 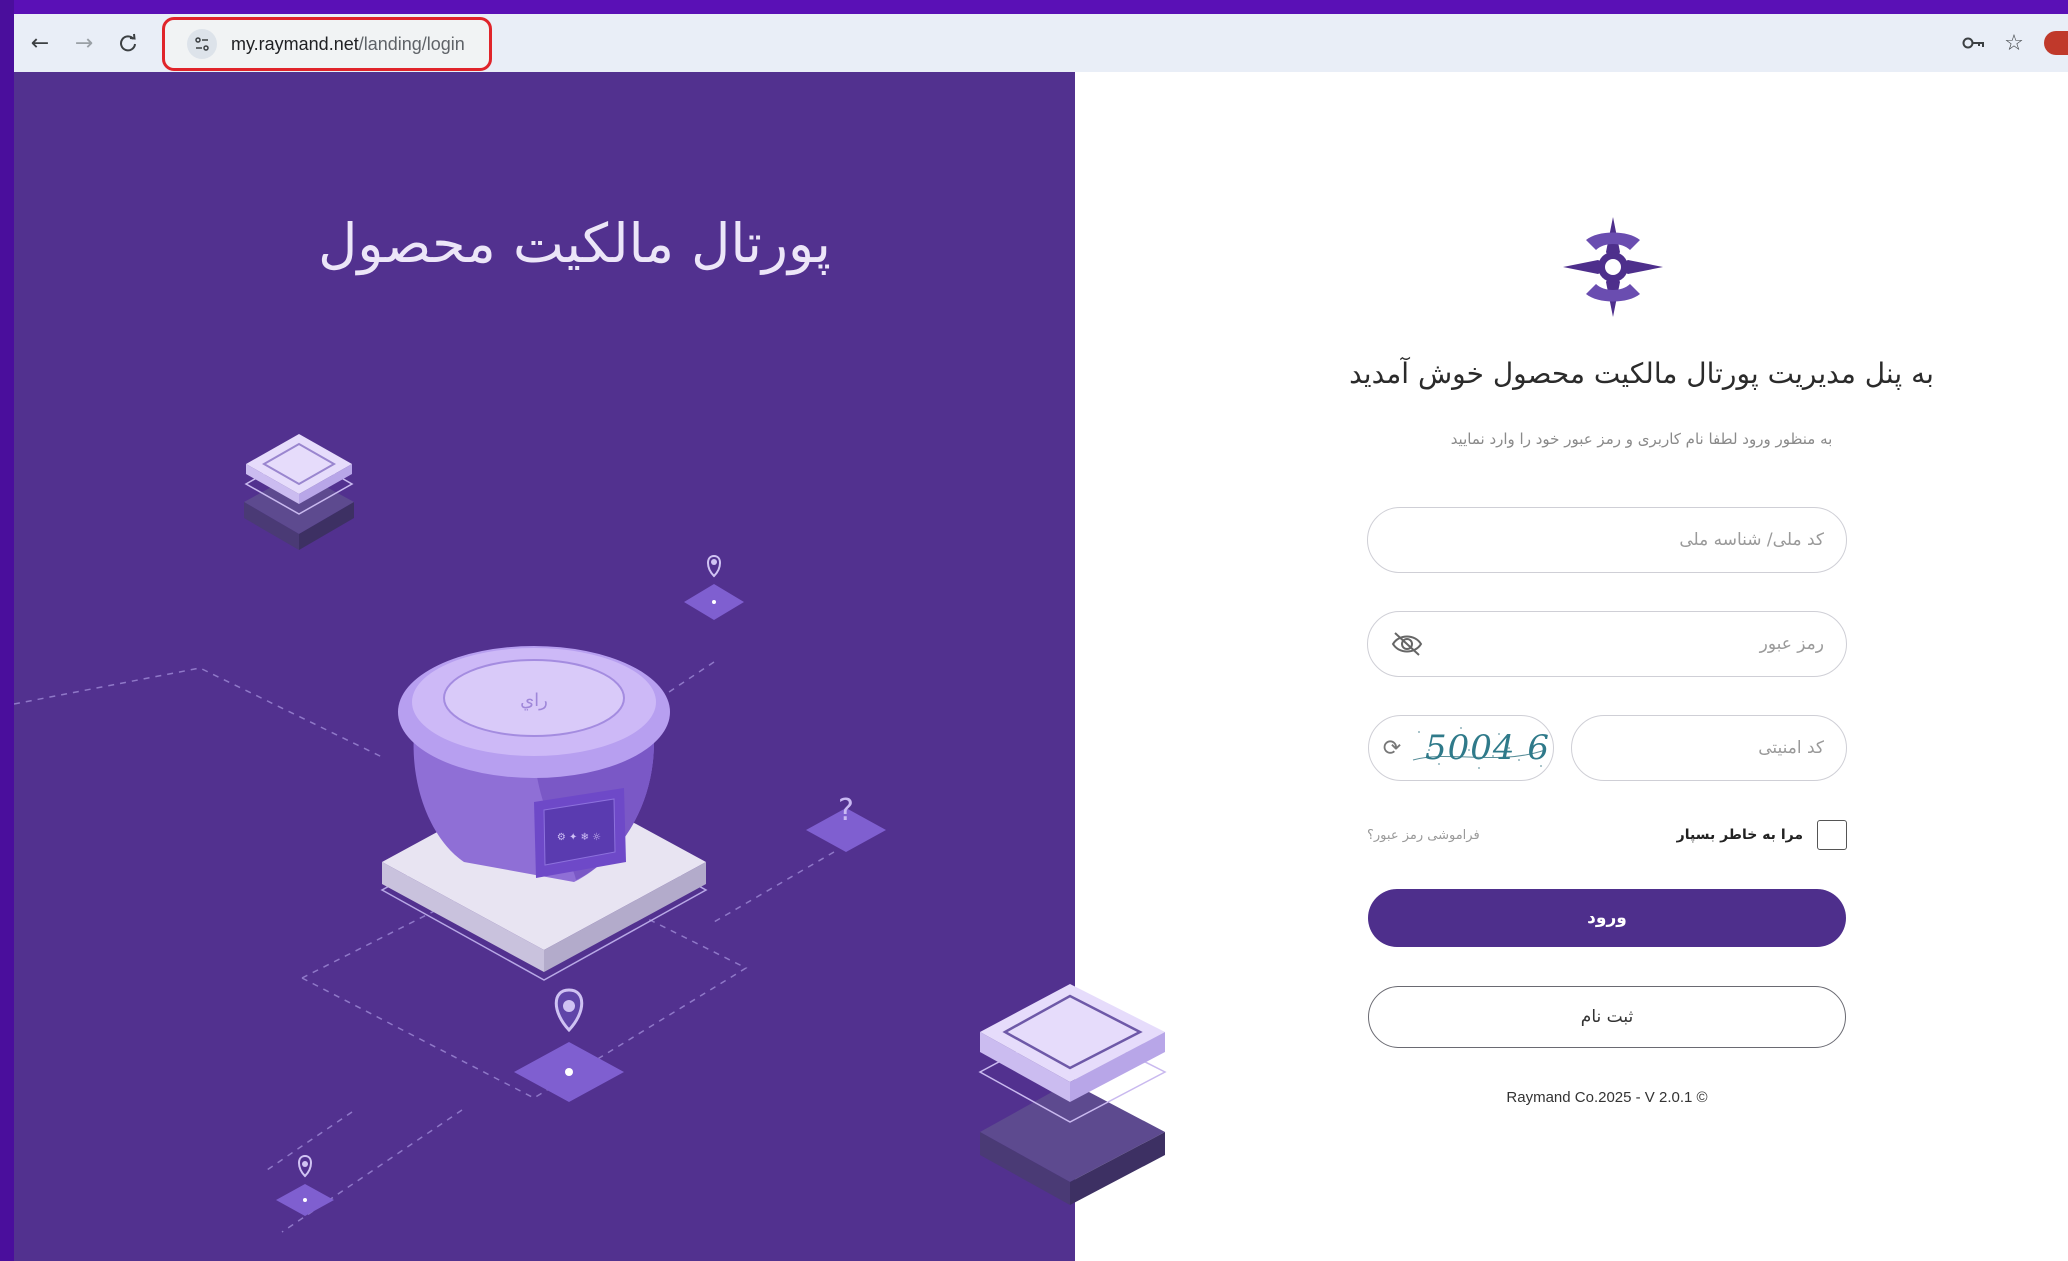 What do you see at coordinates (7, 630) in the screenshot?
I see `outer-frame-left` at bounding box center [7, 630].